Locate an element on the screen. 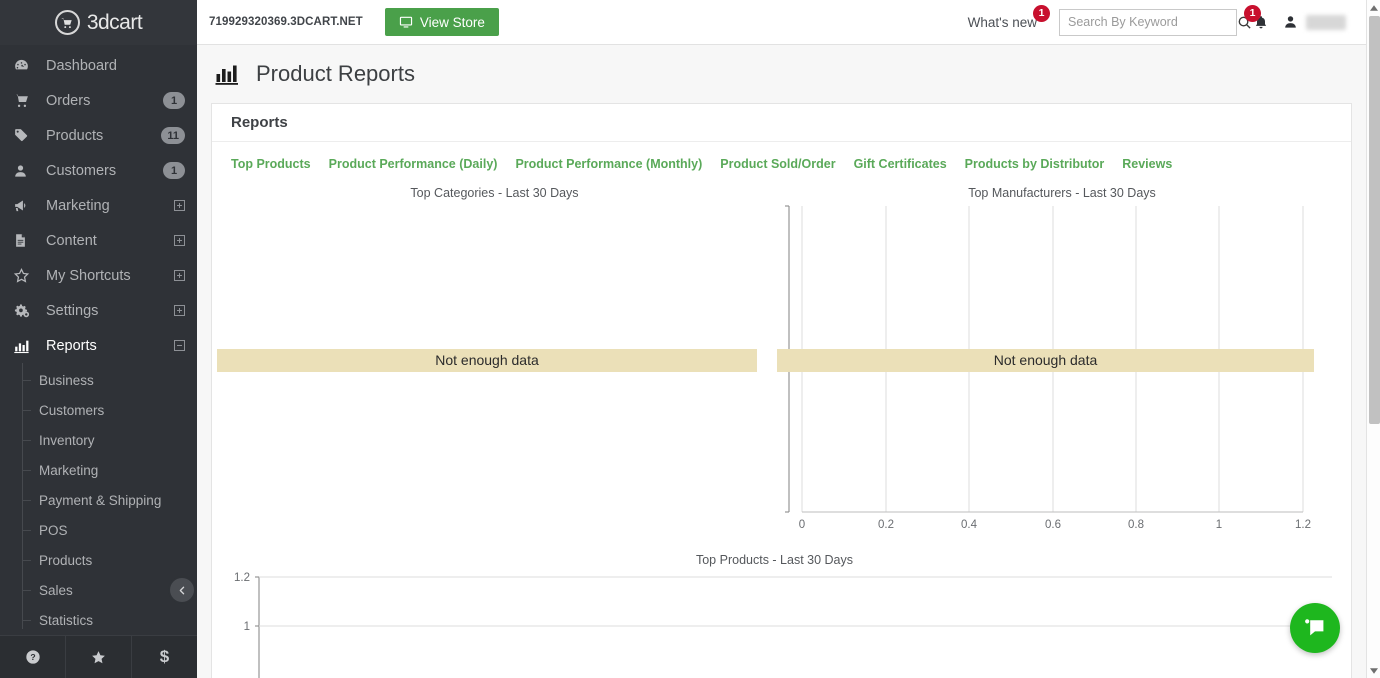  browser-scrollbar is located at coordinates (1373, 339).